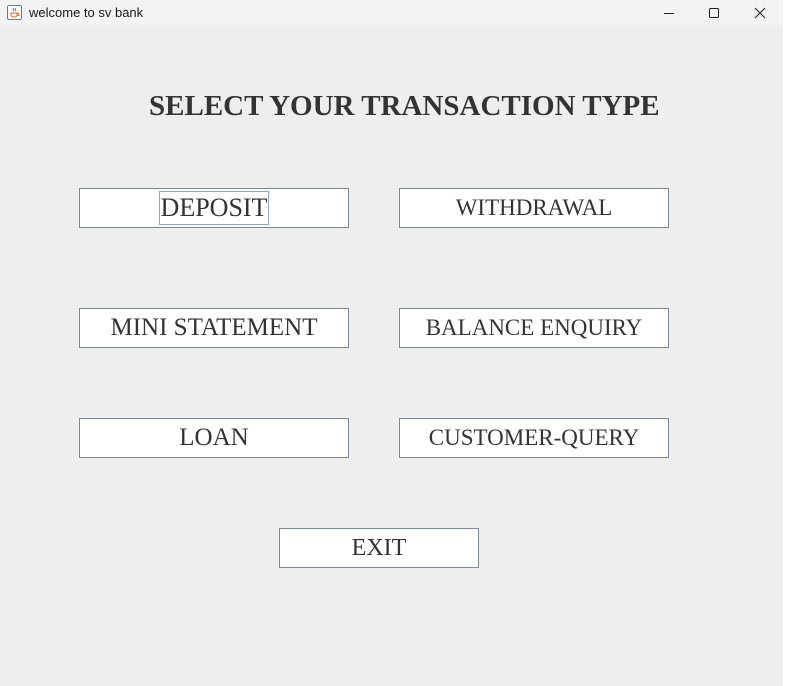 The height and width of the screenshot is (686, 786). I want to click on deposit-button: DEPOSIT, so click(214, 208).